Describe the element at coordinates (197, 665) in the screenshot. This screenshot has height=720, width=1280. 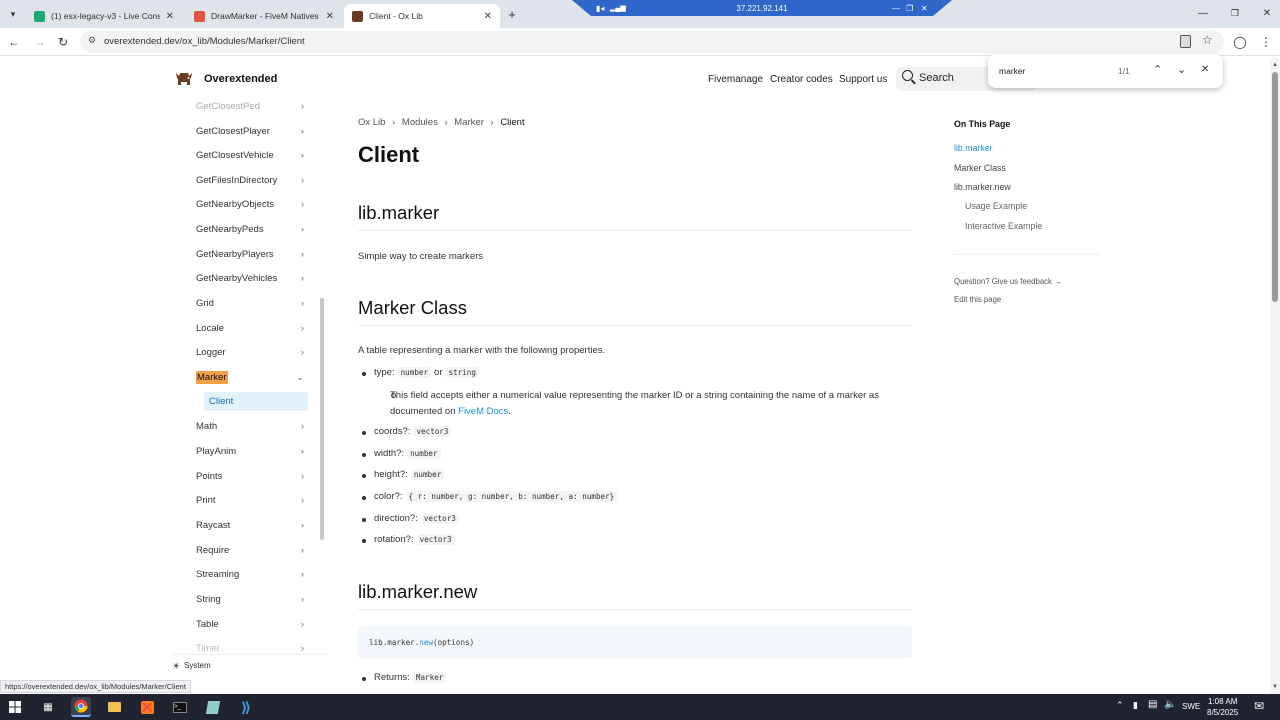
I see `theme-system-label: System` at that location.